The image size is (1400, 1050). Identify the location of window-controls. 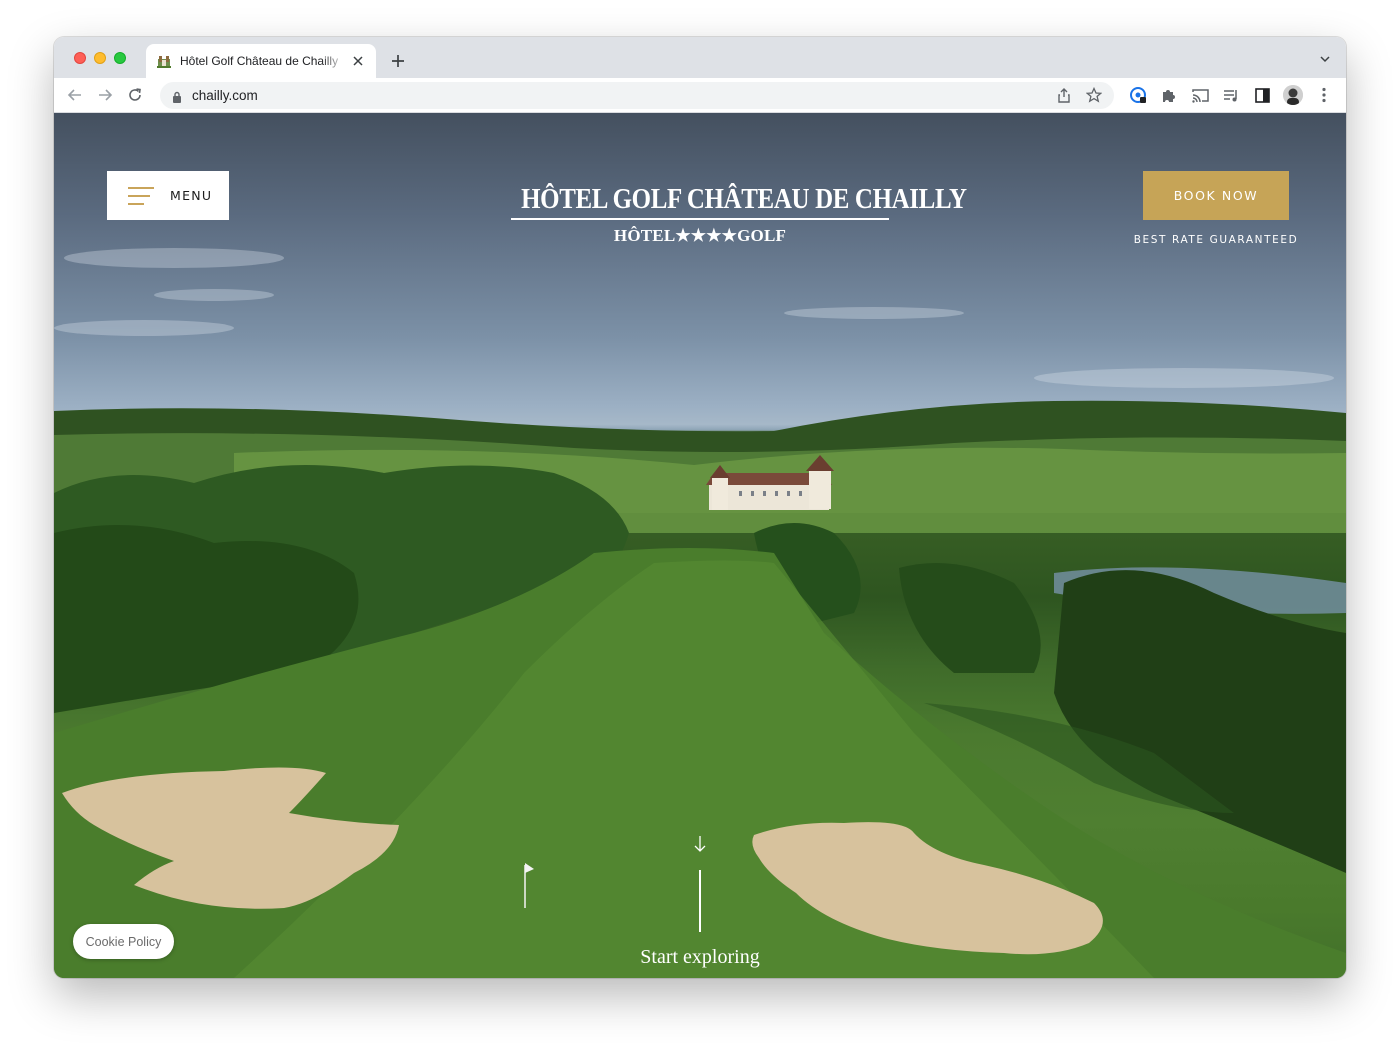
(100, 58).